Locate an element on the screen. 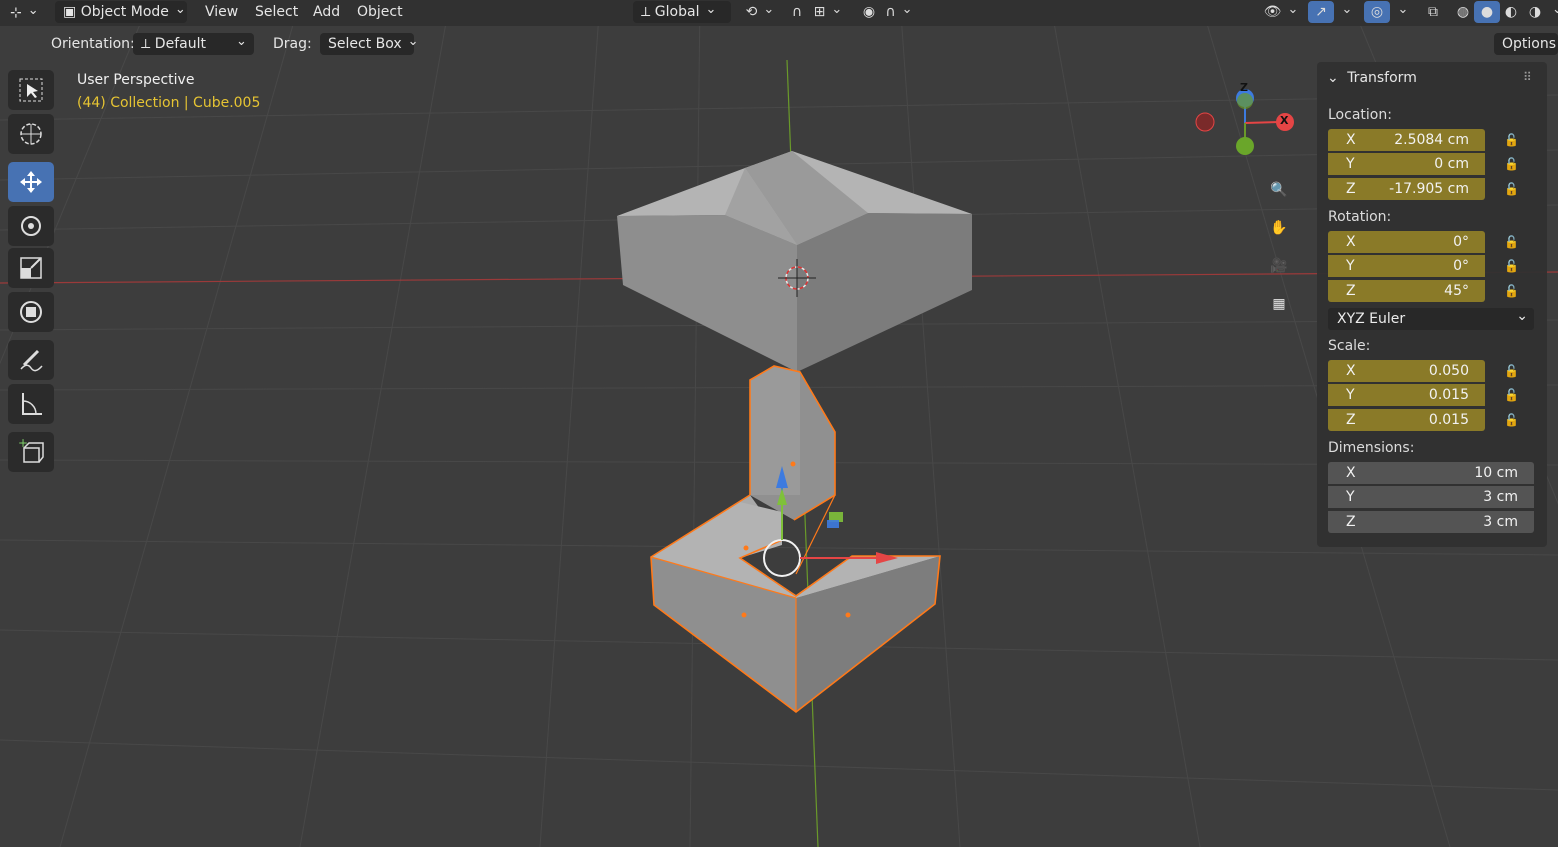  location-x-field: X 2.5084 cm is located at coordinates (1406, 140).